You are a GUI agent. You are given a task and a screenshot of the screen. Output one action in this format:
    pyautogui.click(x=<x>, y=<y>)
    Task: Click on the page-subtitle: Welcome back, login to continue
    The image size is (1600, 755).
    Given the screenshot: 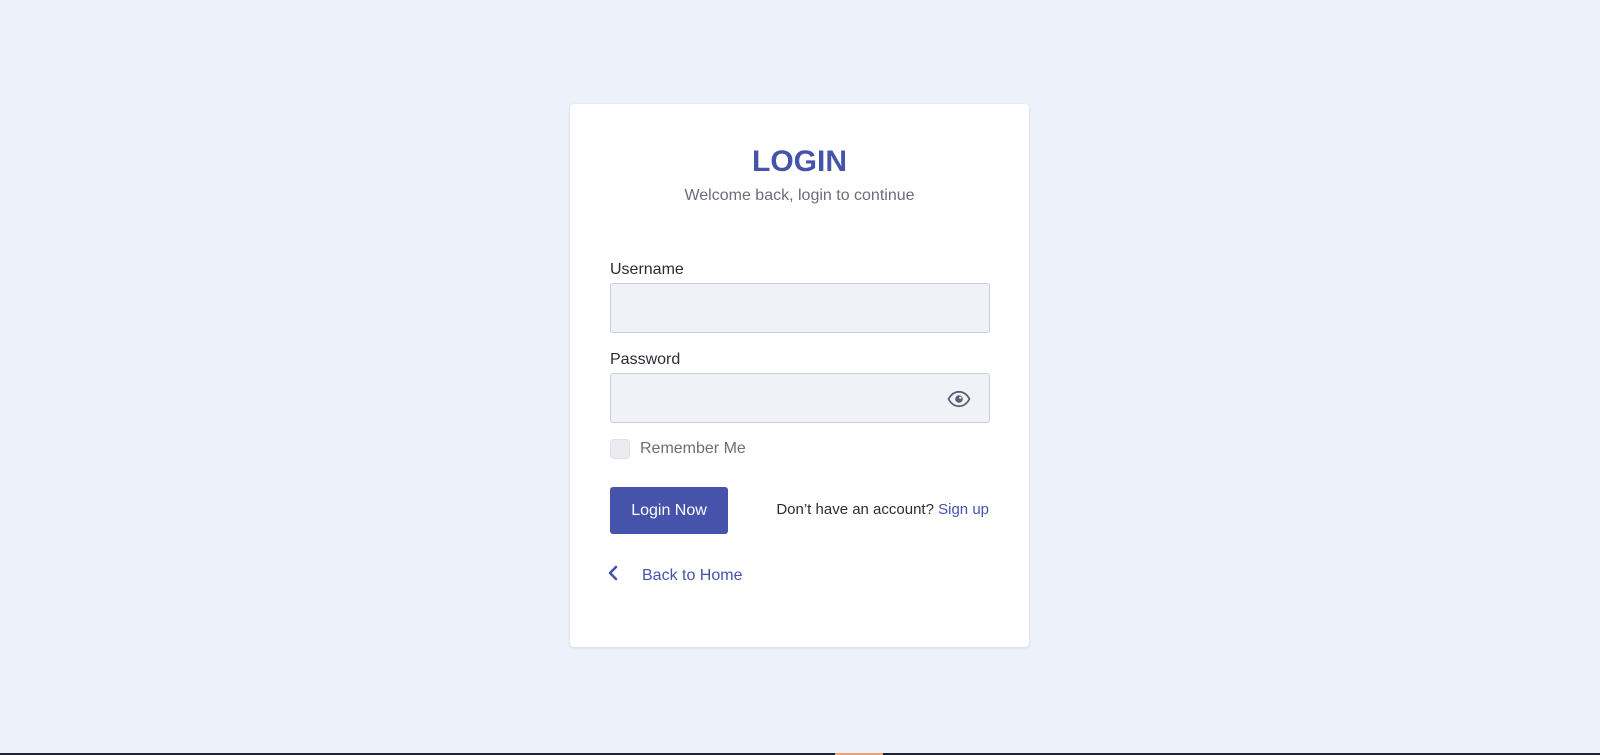 What is the action you would take?
    pyautogui.click(x=799, y=195)
    